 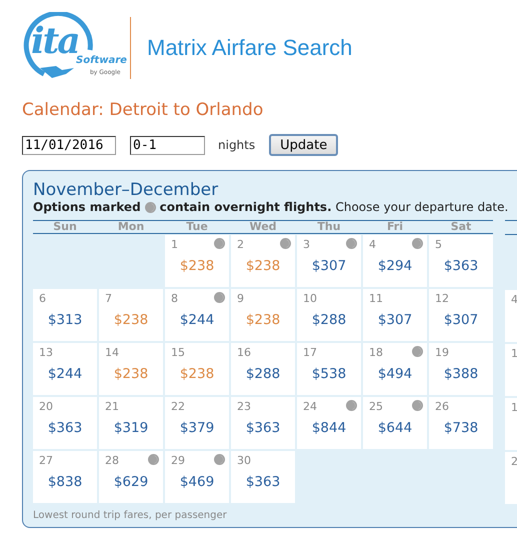 I want to click on day-cell: 14 $238, so click(x=131, y=369).